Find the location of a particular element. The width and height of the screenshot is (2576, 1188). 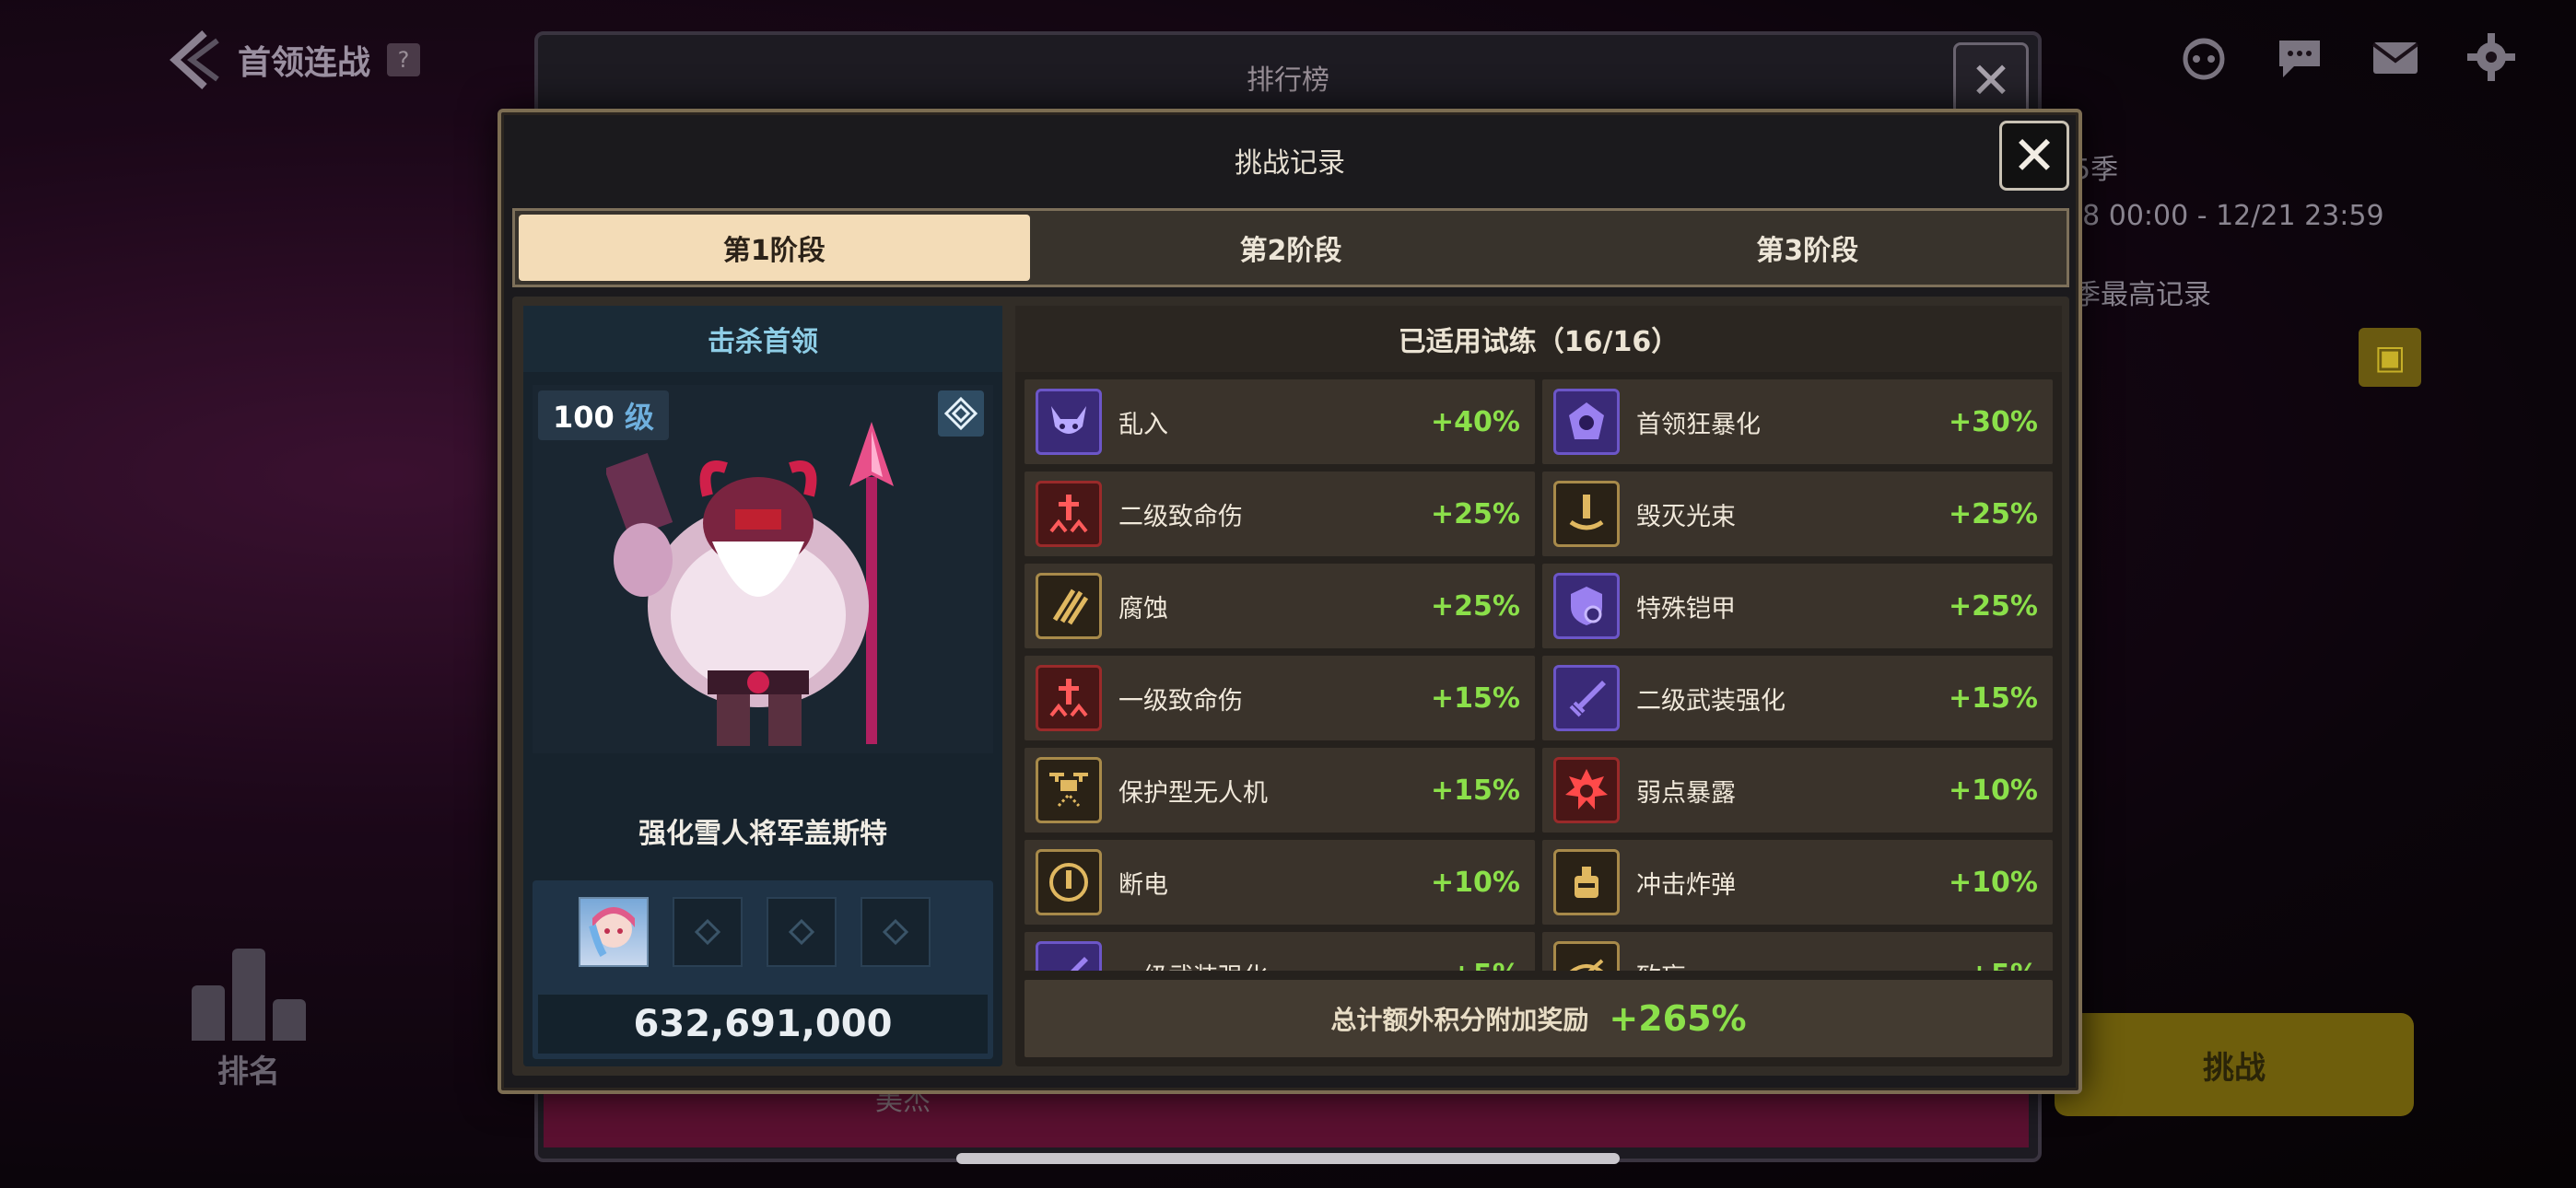

hero-avatar is located at coordinates (614, 932).